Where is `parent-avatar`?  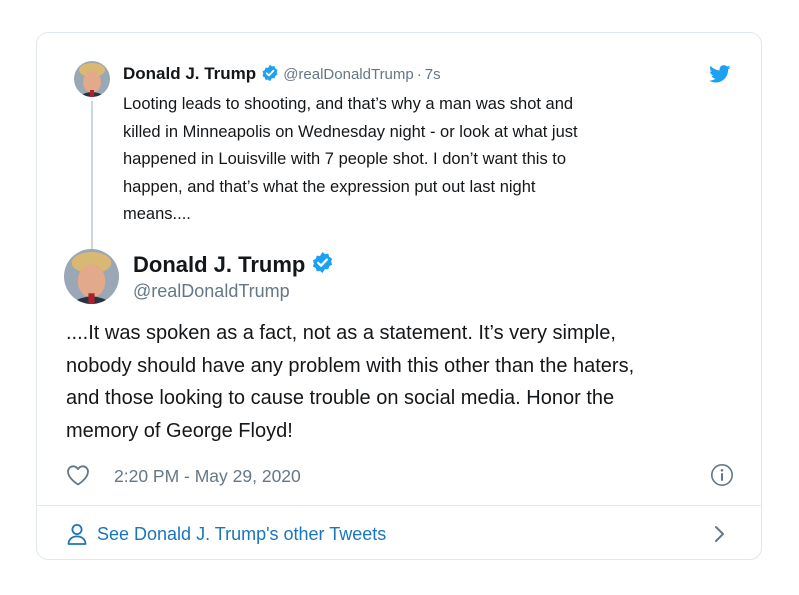 parent-avatar is located at coordinates (92, 79).